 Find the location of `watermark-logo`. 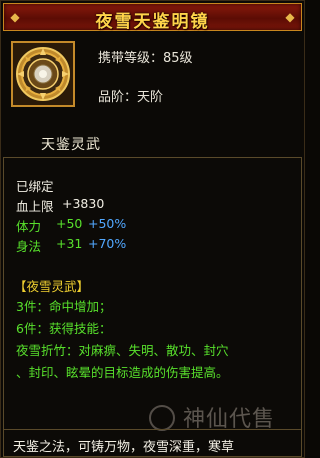

watermark-logo is located at coordinates (162, 418).